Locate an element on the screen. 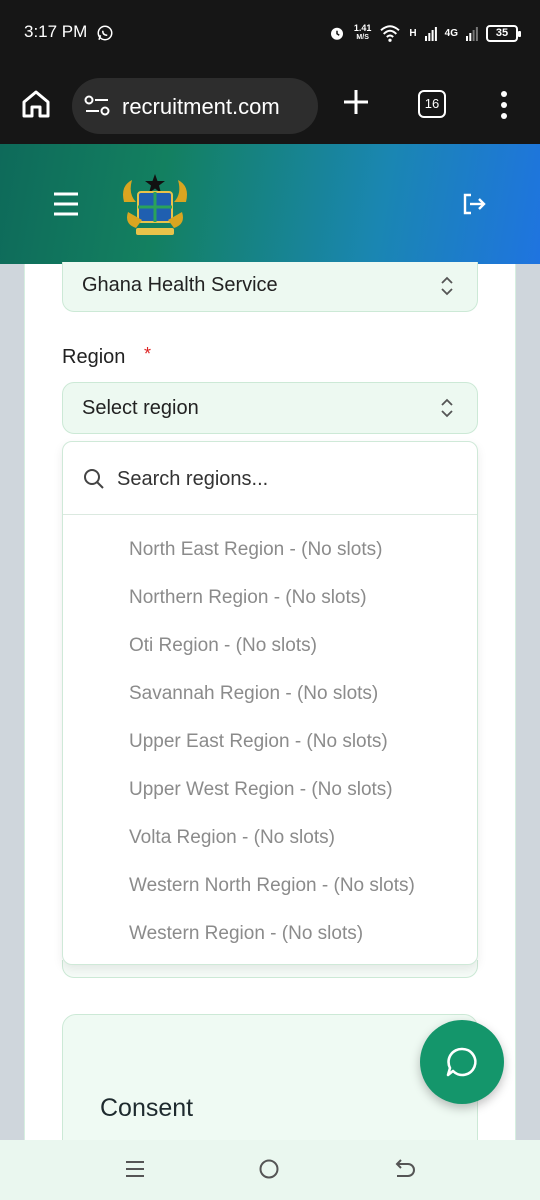 The height and width of the screenshot is (1200, 540). region-label: Region is located at coordinates (94, 357).